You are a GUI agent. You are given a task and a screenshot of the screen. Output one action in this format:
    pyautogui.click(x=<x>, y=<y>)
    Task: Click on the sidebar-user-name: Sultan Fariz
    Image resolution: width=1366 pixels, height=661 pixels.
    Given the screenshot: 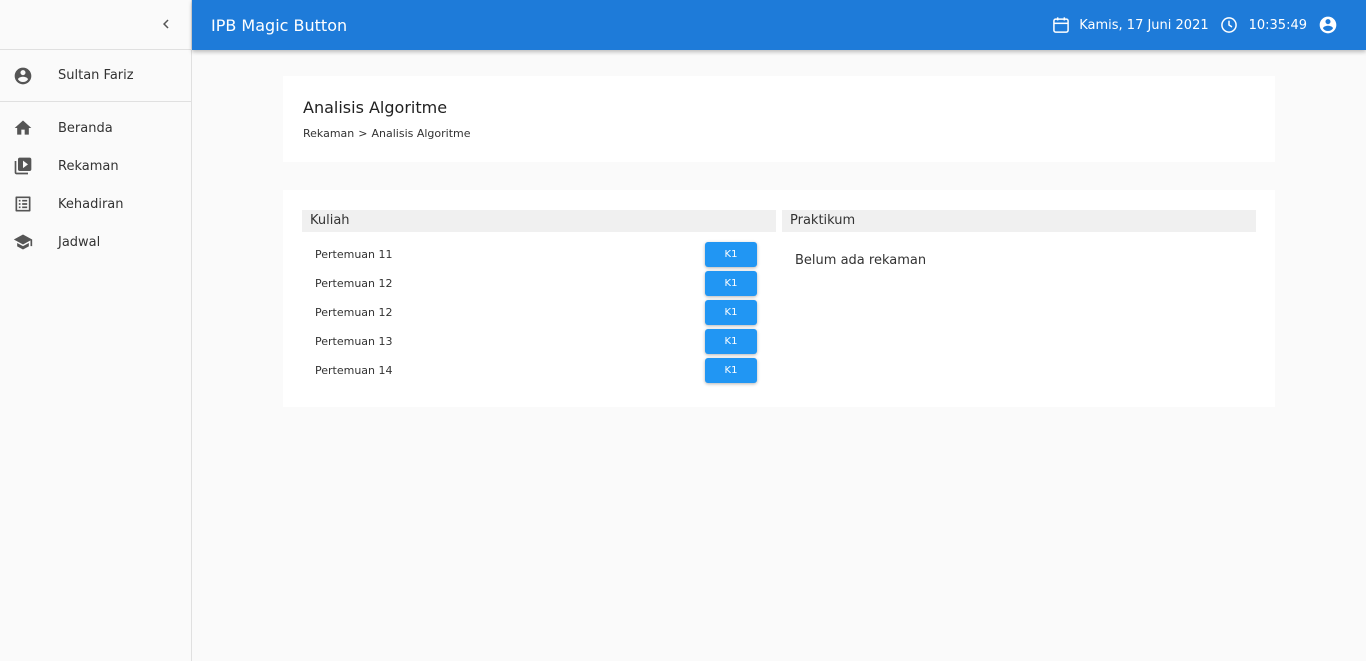 What is the action you would take?
    pyautogui.click(x=96, y=75)
    